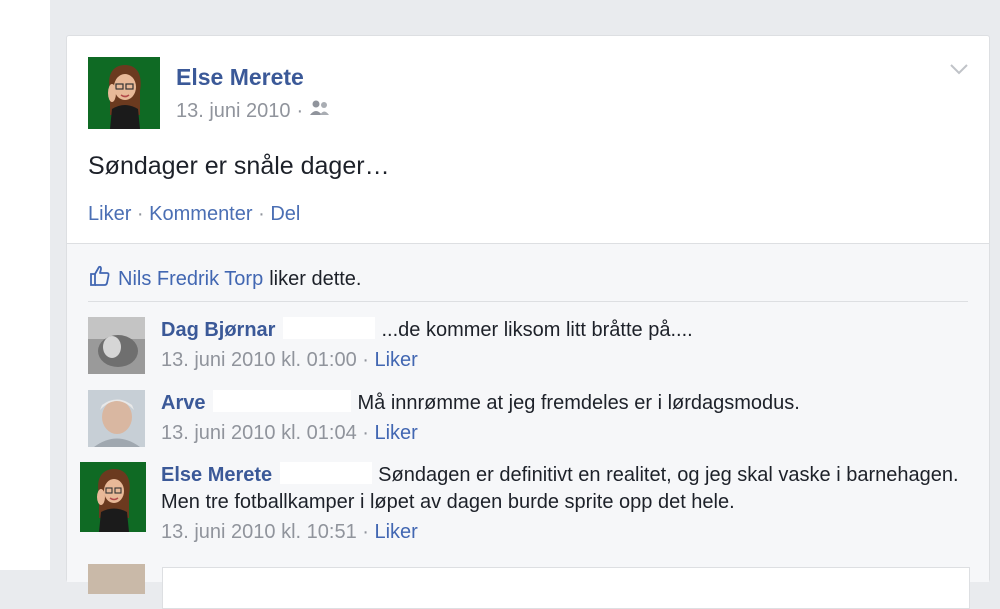  I want to click on comment-meta: 13. juni 2010 kl. 01:04 · Liker, so click(561, 433).